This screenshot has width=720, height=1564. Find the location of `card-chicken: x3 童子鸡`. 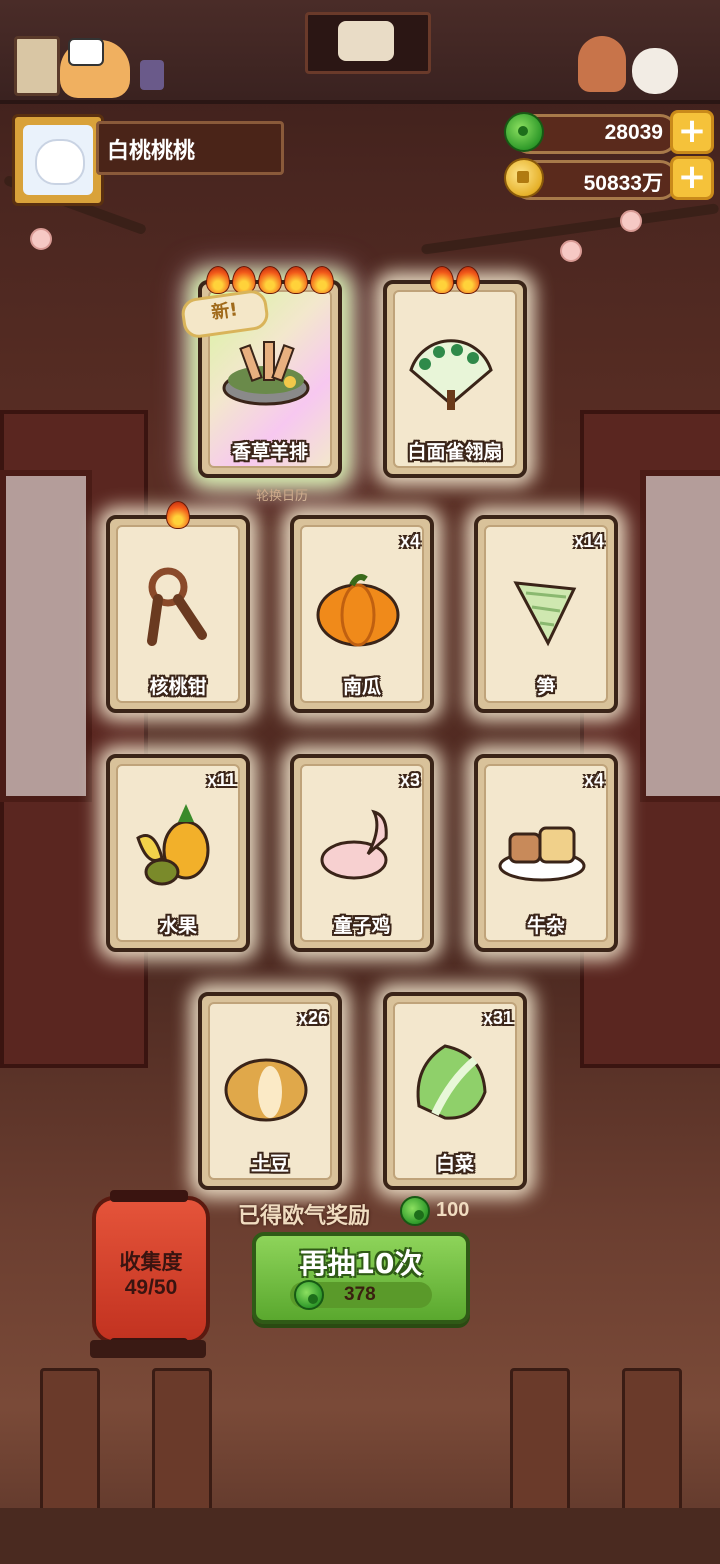

card-chicken: x3 童子鸡 is located at coordinates (362, 853).